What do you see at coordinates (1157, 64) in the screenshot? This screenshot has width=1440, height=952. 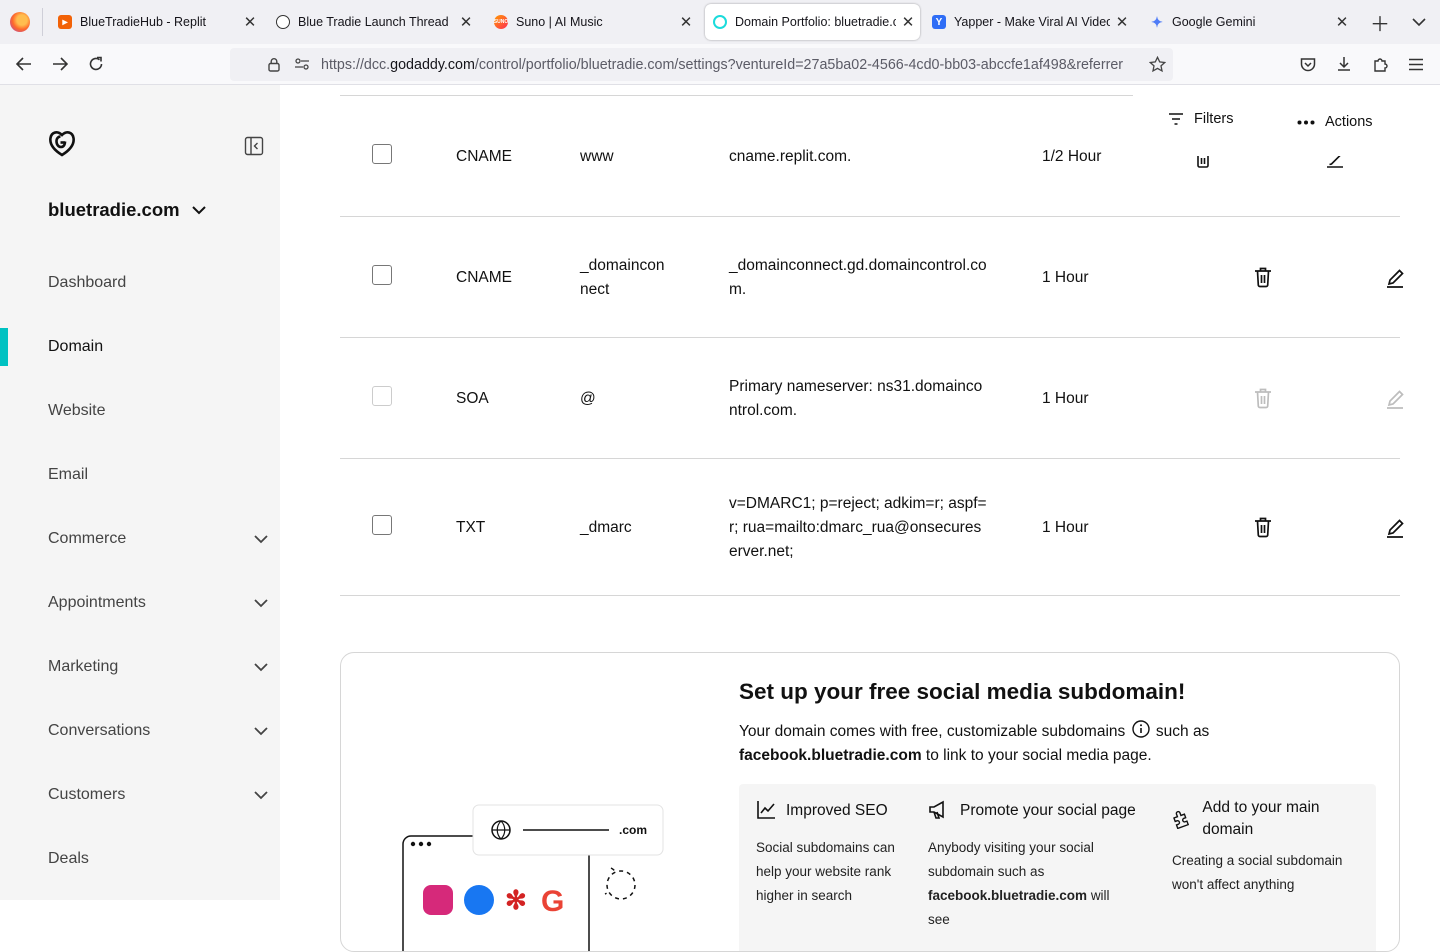 I see `bookmark-star-icon` at bounding box center [1157, 64].